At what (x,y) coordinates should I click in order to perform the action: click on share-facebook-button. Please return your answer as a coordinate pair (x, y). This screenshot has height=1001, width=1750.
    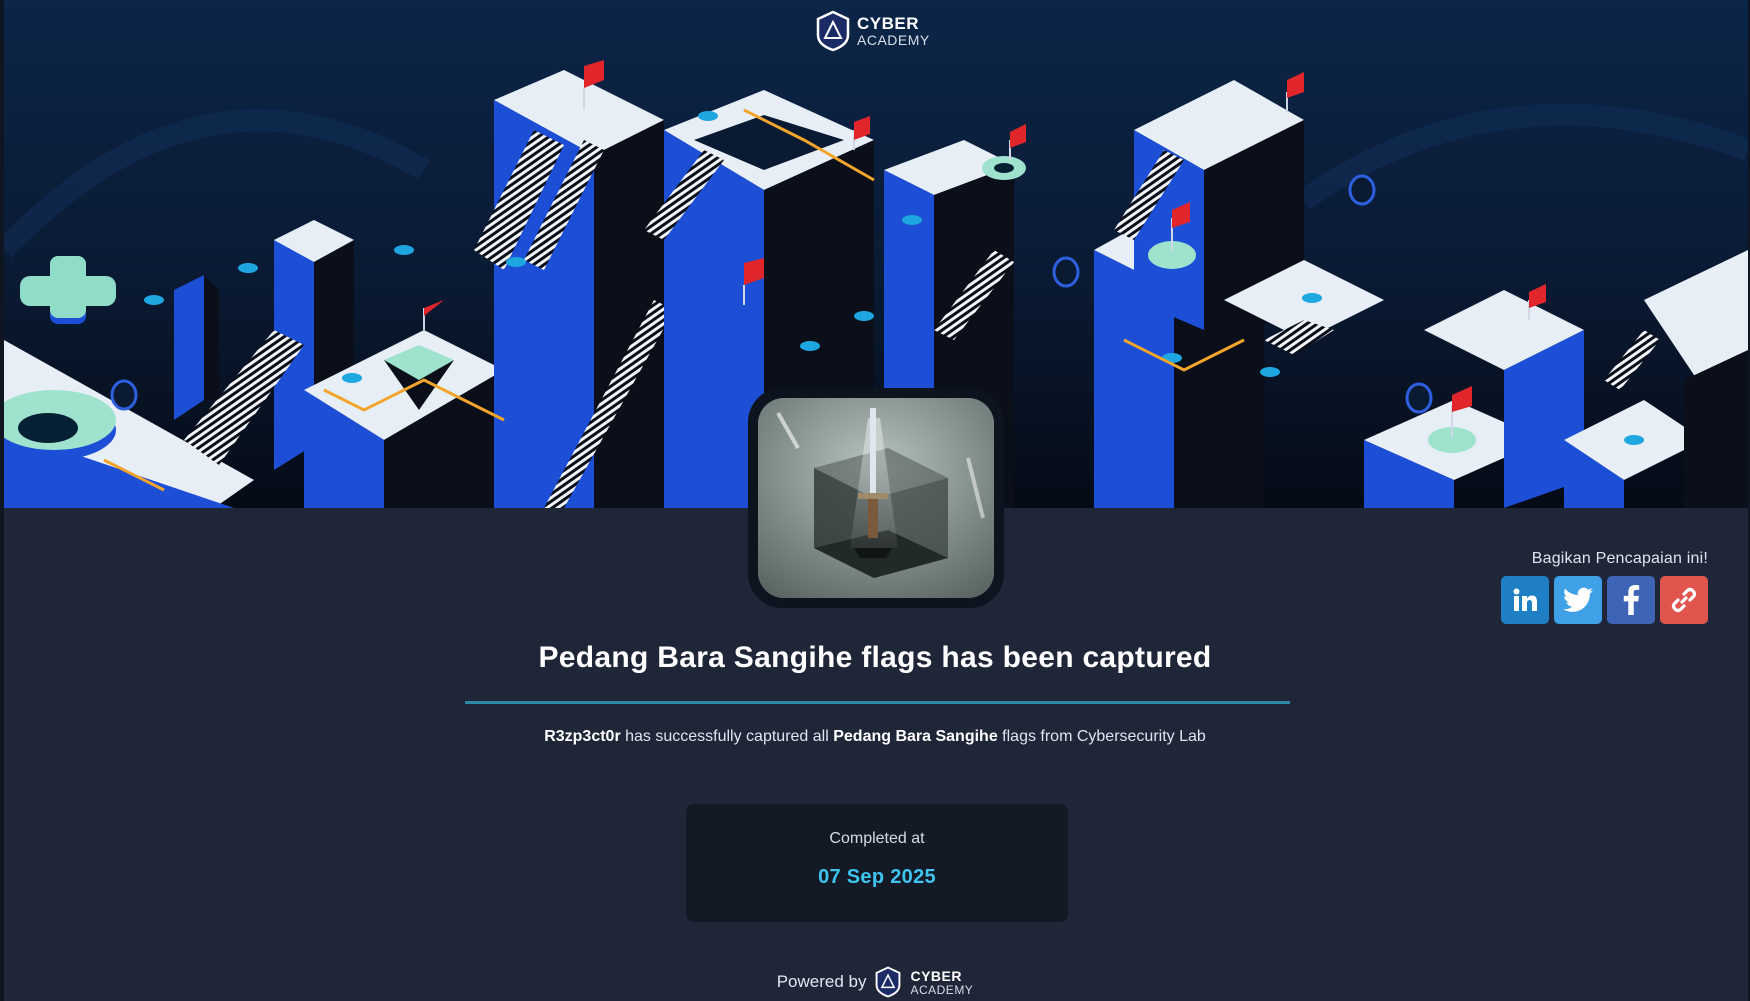
    Looking at the image, I should click on (1631, 600).